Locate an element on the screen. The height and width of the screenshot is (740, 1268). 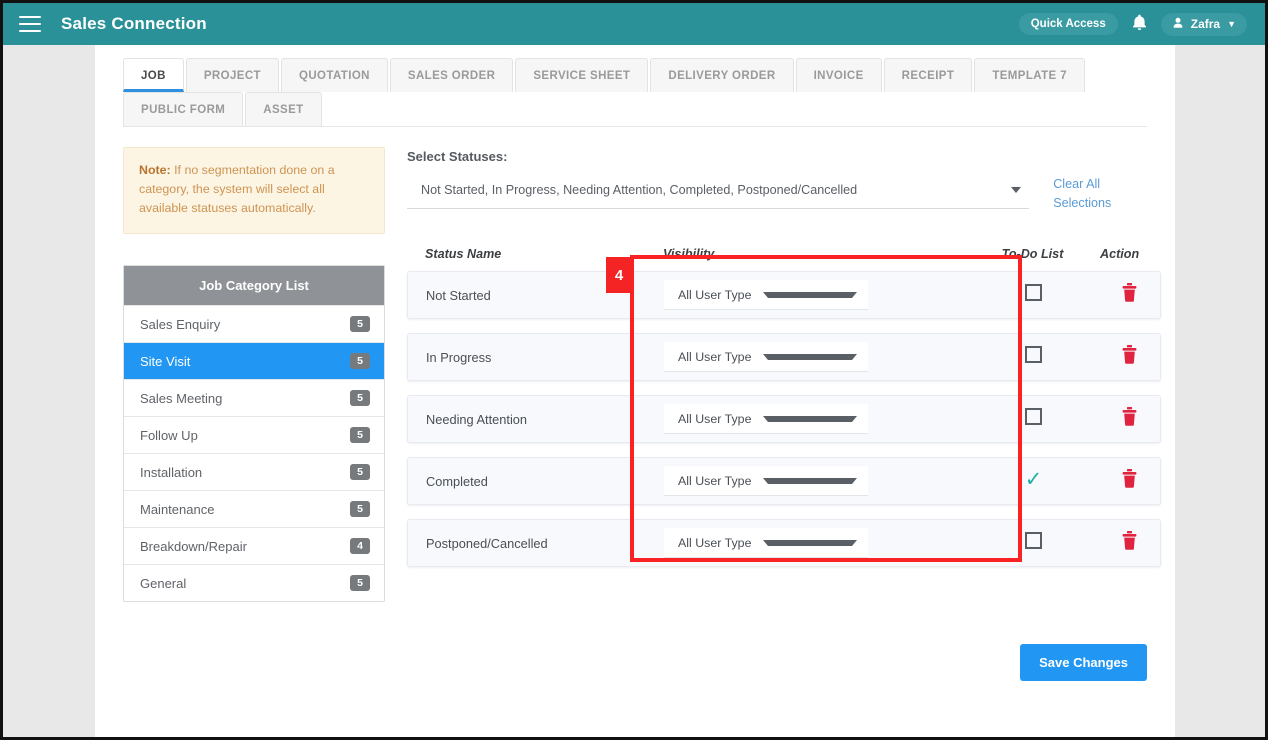
status-name-cell: Completed is located at coordinates (457, 481).